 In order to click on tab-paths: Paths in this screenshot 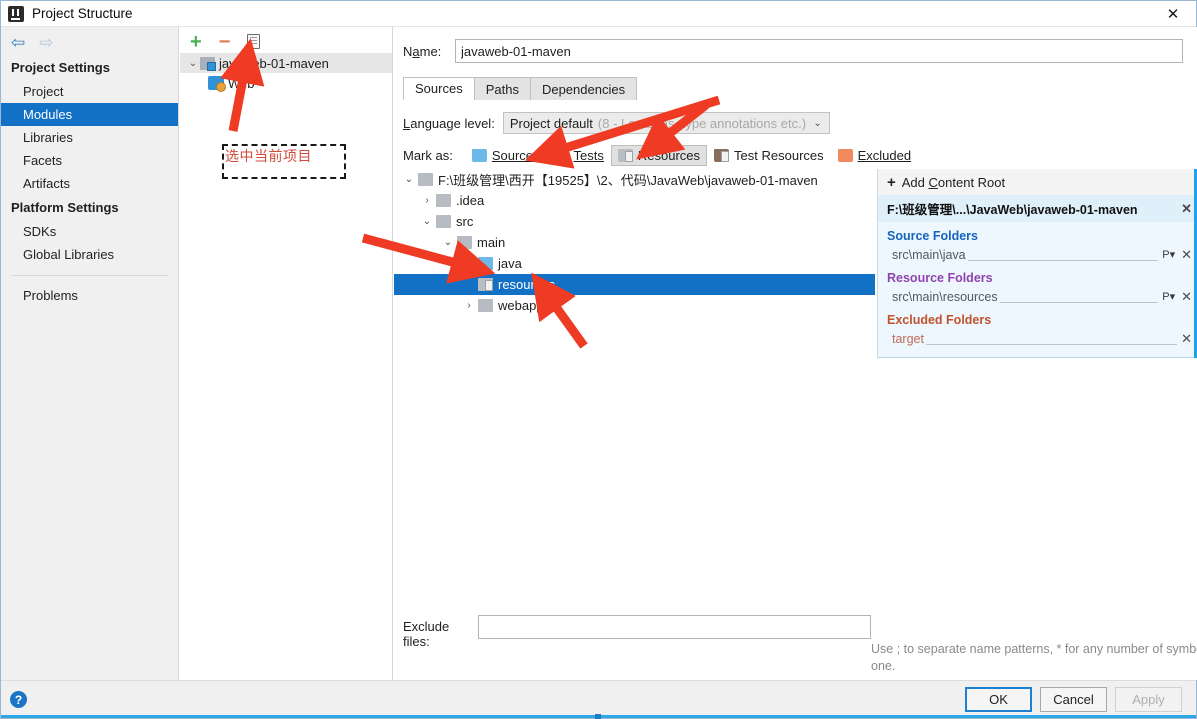, I will do `click(502, 88)`.